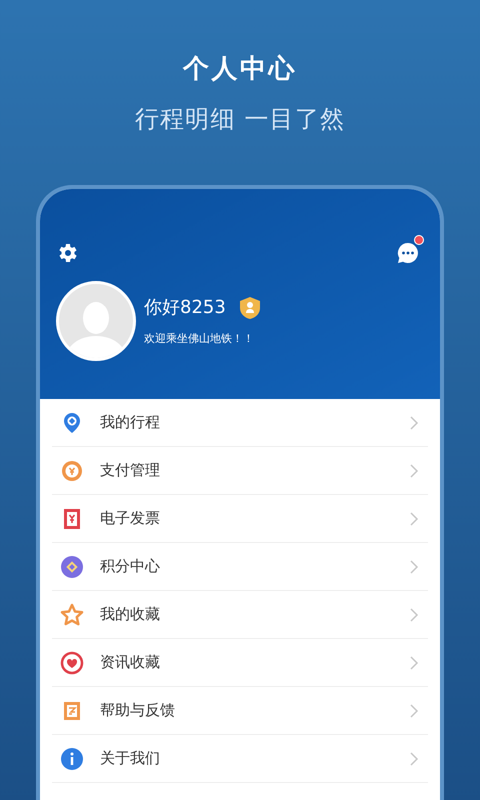 The width and height of the screenshot is (480, 800). Describe the element at coordinates (240, 119) in the screenshot. I see `promo-subtitle: 行程明细 一目了然` at that location.